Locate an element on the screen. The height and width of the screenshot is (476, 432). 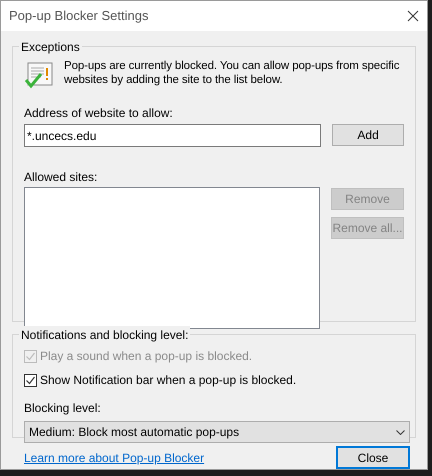
learn-more-link: Learn more about Pop-up Blocker is located at coordinates (114, 457).